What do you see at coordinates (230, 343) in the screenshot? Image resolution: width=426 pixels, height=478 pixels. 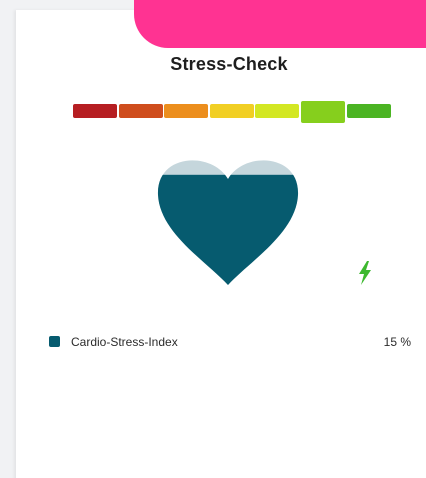 I see `legend-item: Cardio-Stress-Index 15 %` at bounding box center [230, 343].